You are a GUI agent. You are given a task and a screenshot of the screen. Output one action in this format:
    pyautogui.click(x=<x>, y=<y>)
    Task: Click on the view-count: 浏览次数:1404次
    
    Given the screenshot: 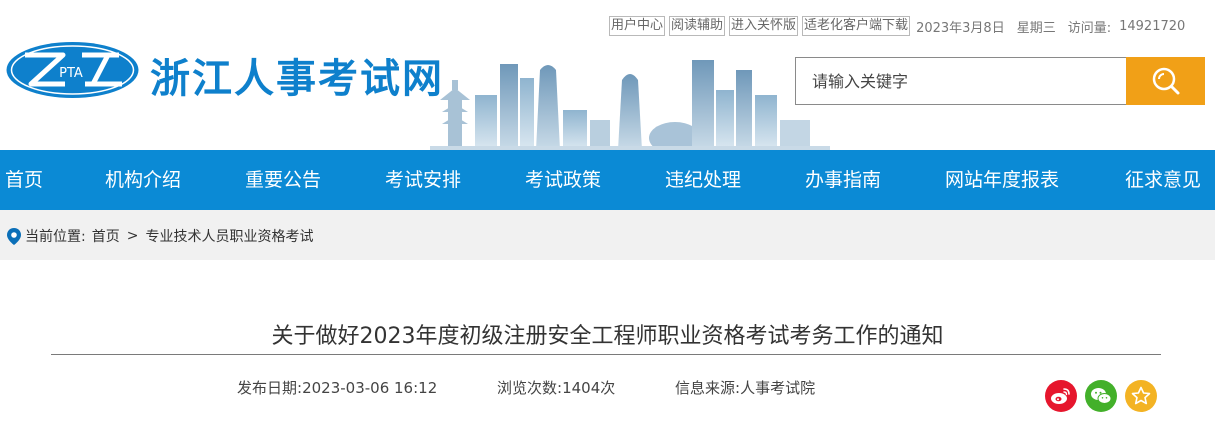 What is the action you would take?
    pyautogui.click(x=556, y=387)
    